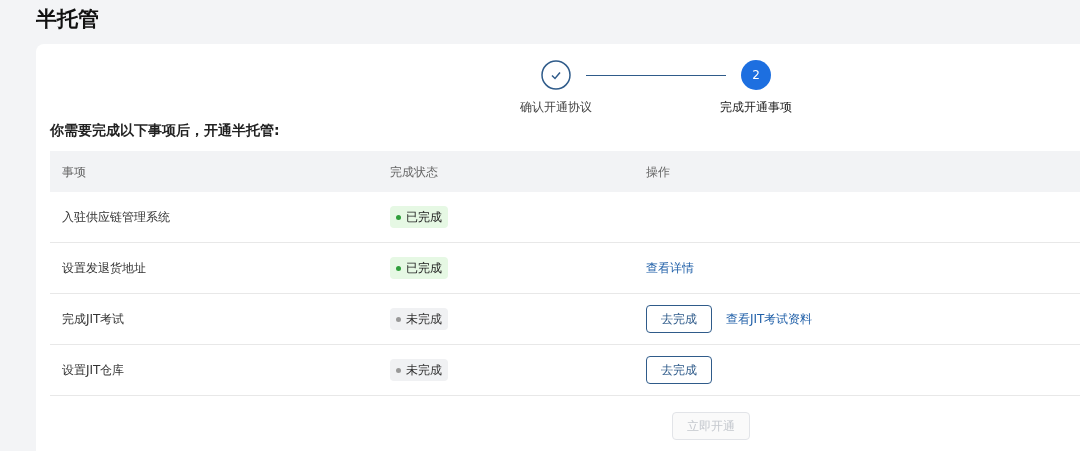 The height and width of the screenshot is (451, 1080). I want to click on step-label: 完成开通事项, so click(756, 107).